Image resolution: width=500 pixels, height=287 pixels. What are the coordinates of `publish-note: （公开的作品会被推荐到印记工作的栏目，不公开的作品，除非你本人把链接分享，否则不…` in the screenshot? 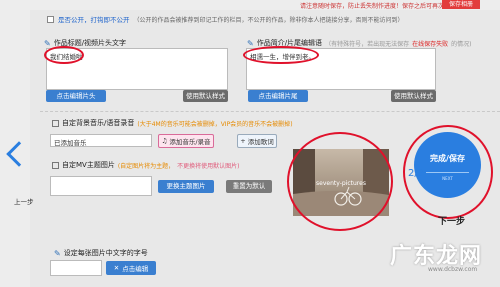 It's located at (268, 20).